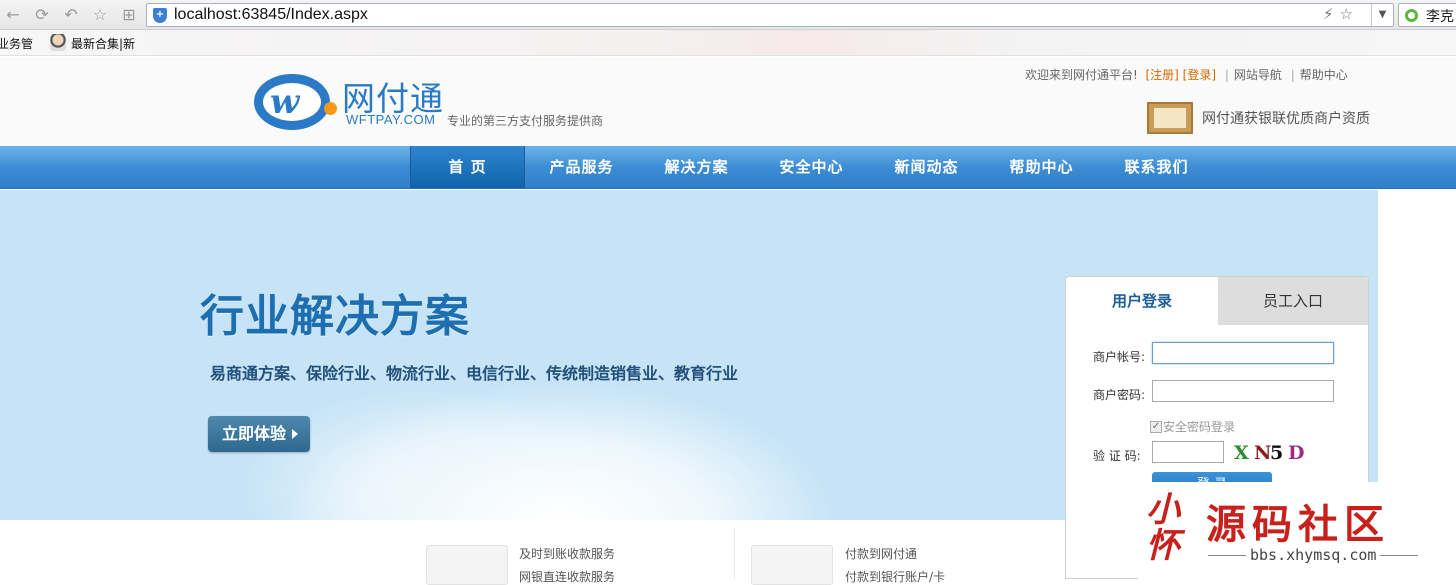  What do you see at coordinates (330, 108) in the screenshot?
I see `logo-dot` at bounding box center [330, 108].